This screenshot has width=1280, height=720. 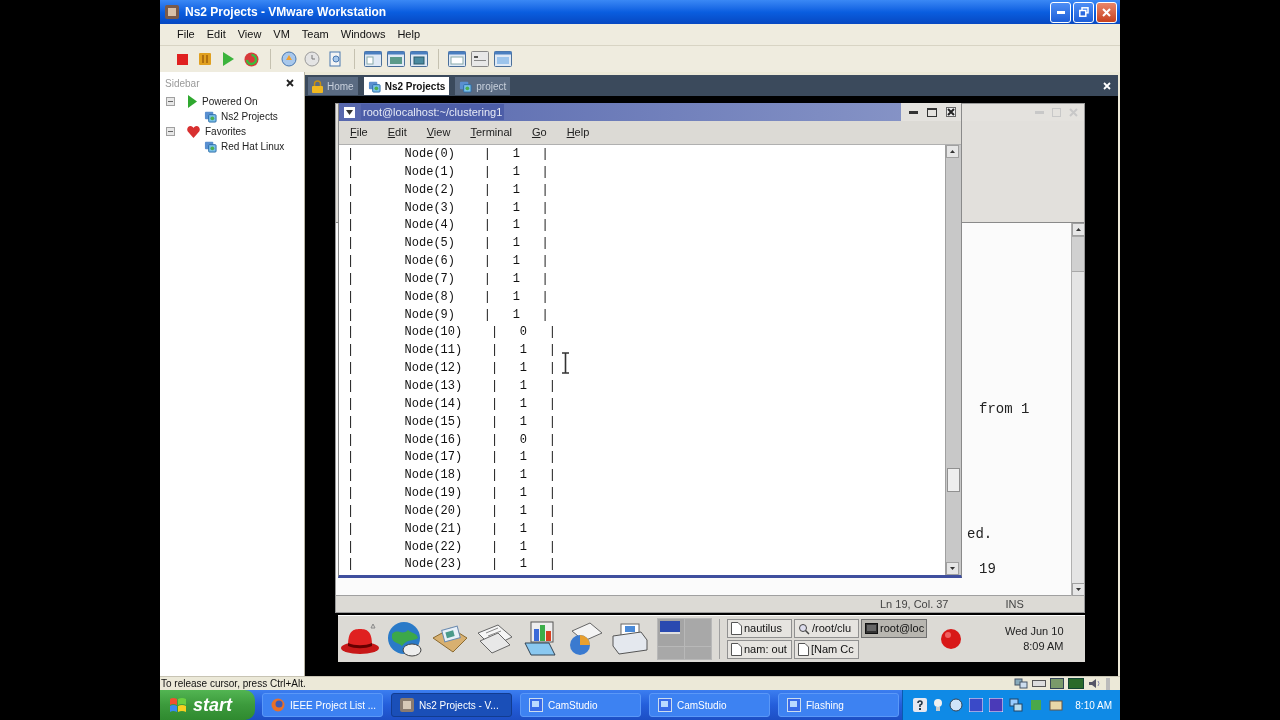 I want to click on fit-window-button, so click(x=419, y=59).